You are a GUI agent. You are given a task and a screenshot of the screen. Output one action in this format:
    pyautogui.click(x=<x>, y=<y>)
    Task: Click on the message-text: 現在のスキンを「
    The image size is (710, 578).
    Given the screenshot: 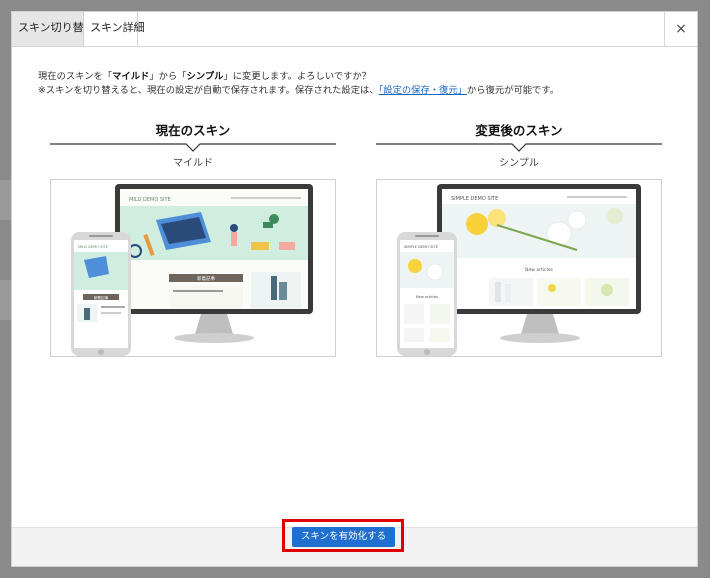 What is the action you would take?
    pyautogui.click(x=75, y=76)
    